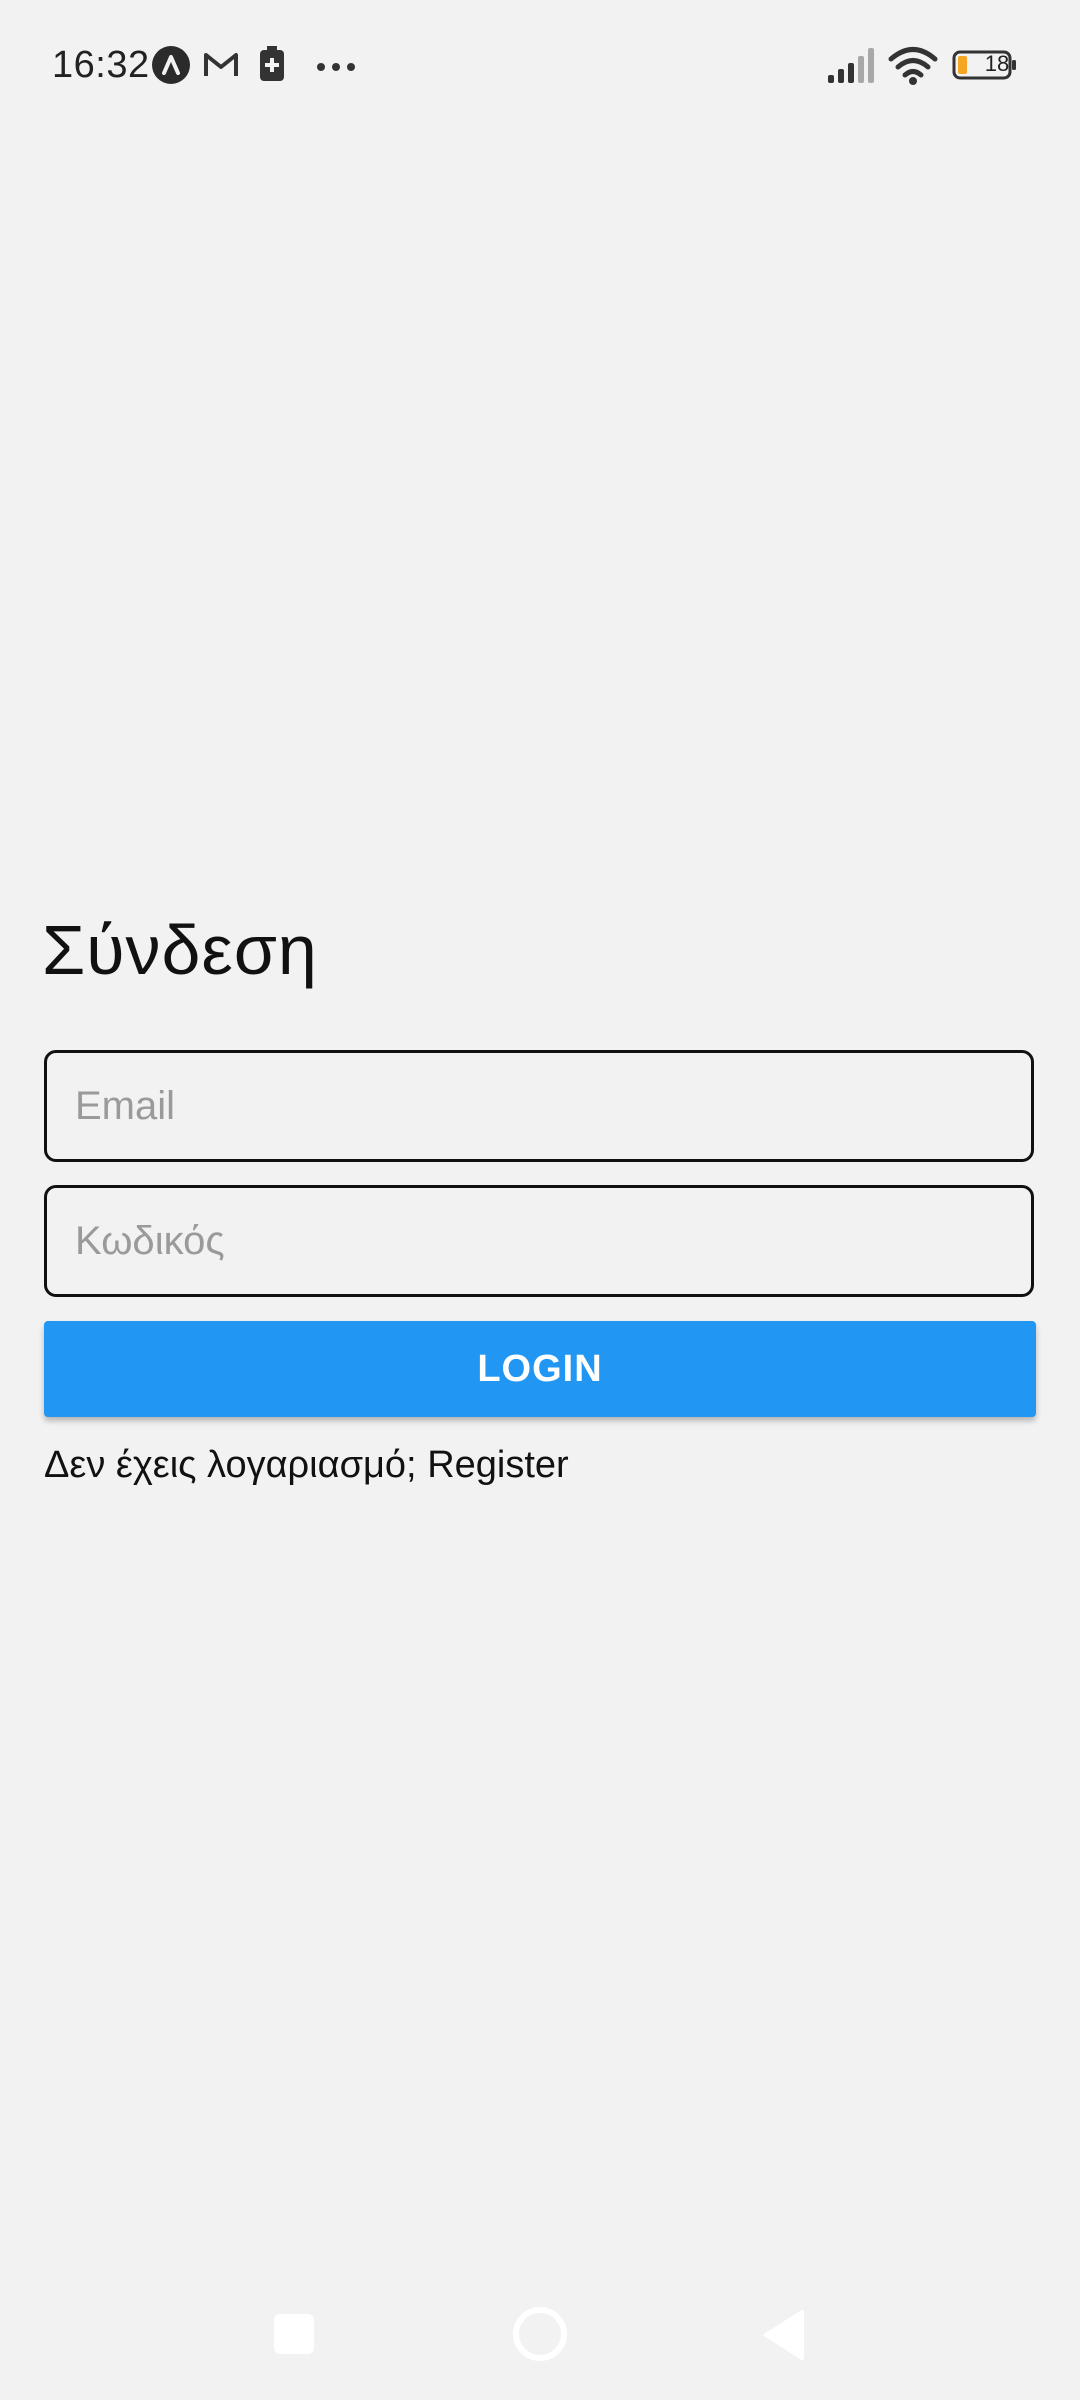 The width and height of the screenshot is (1080, 2400). I want to click on back-icon, so click(783, 2335).